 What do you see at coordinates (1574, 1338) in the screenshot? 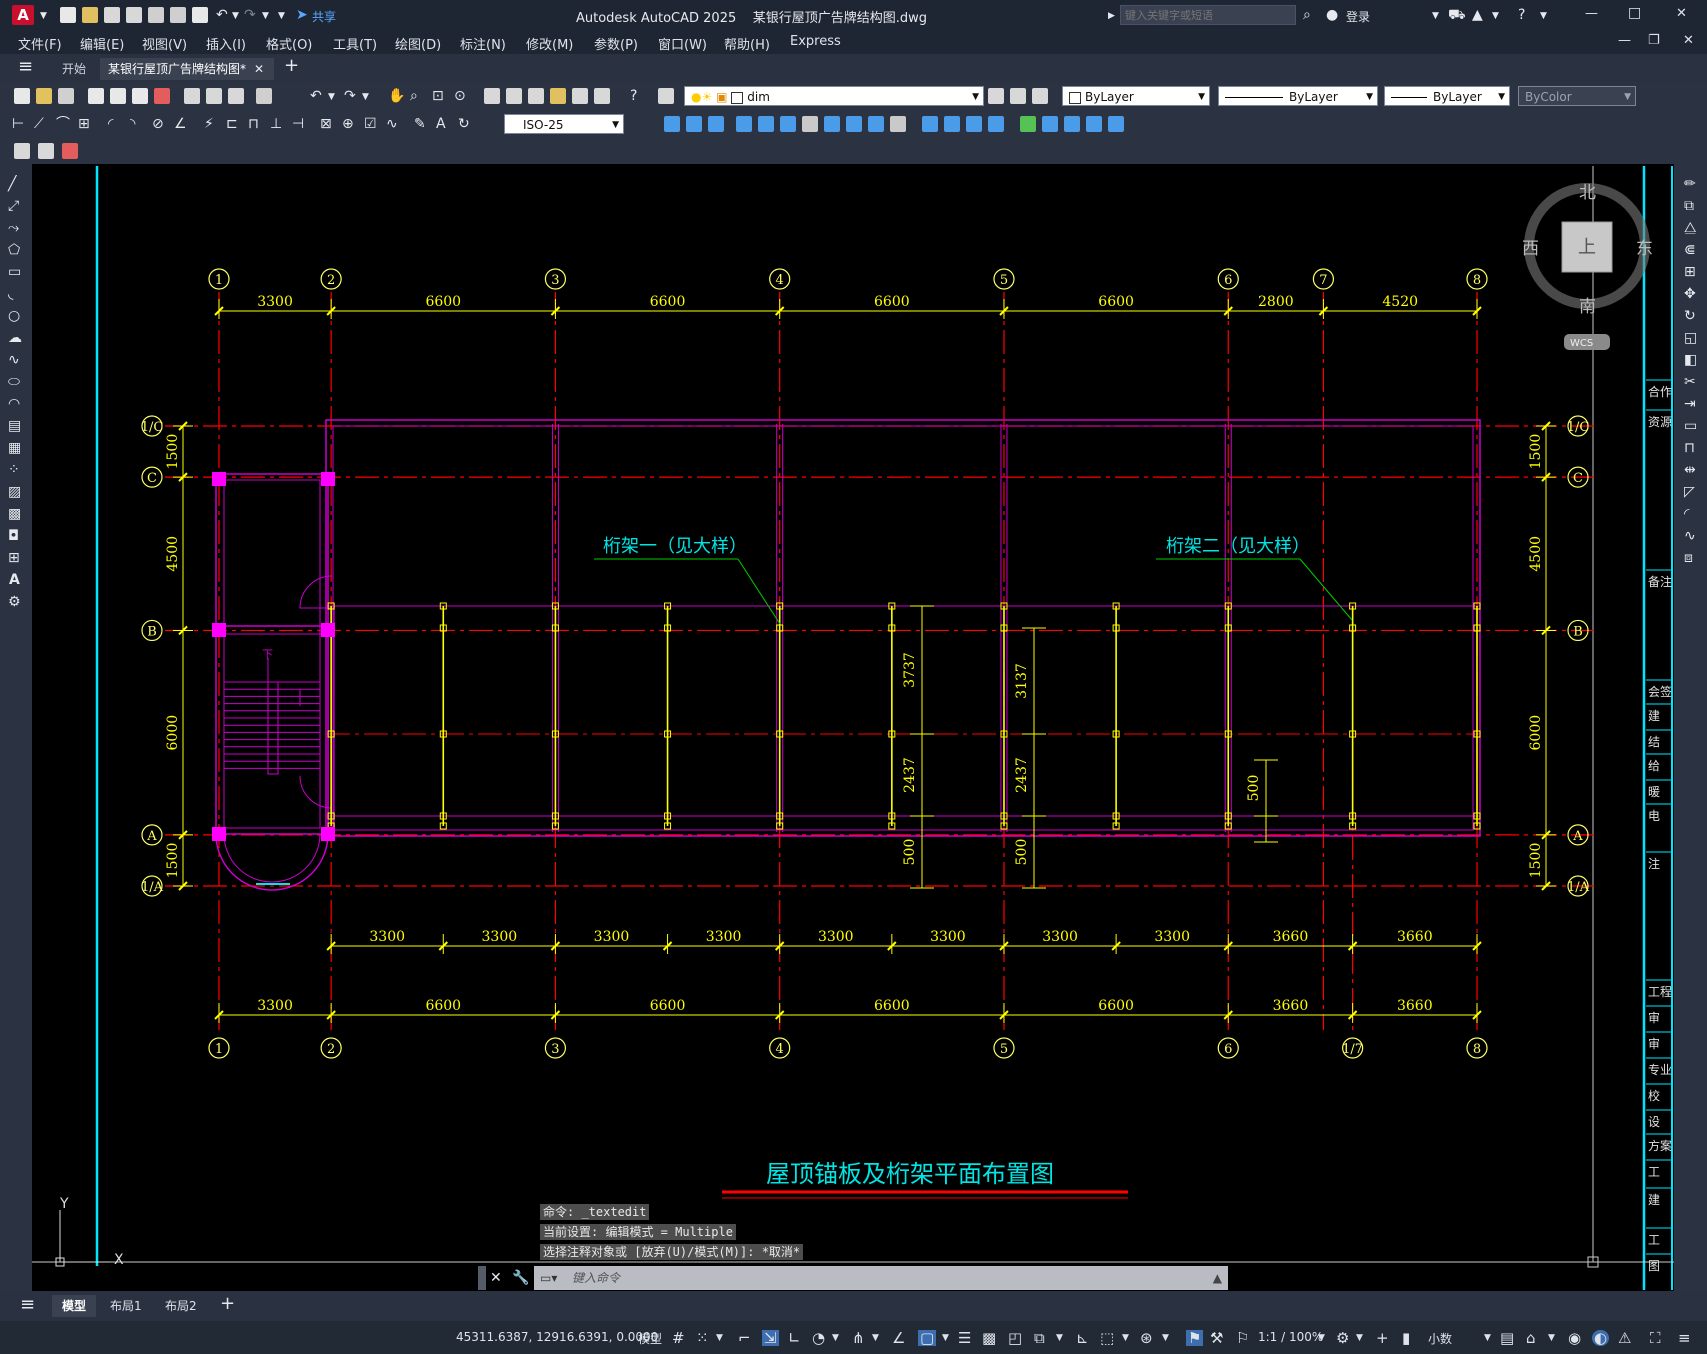
I see `isolate-objects-icon: ◉` at bounding box center [1574, 1338].